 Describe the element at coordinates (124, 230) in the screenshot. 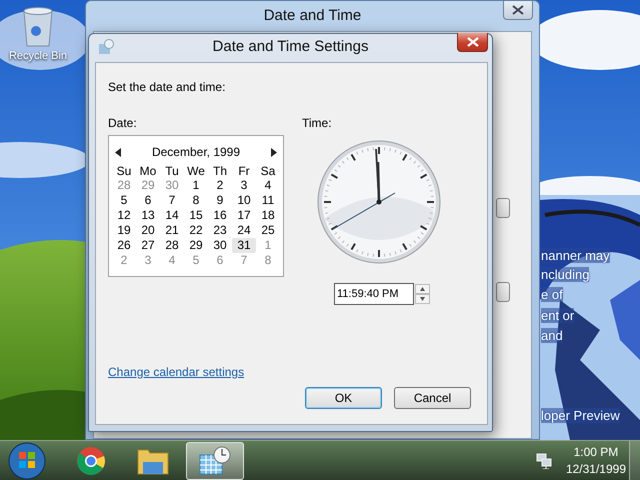

I see `calendar-day: 19` at that location.